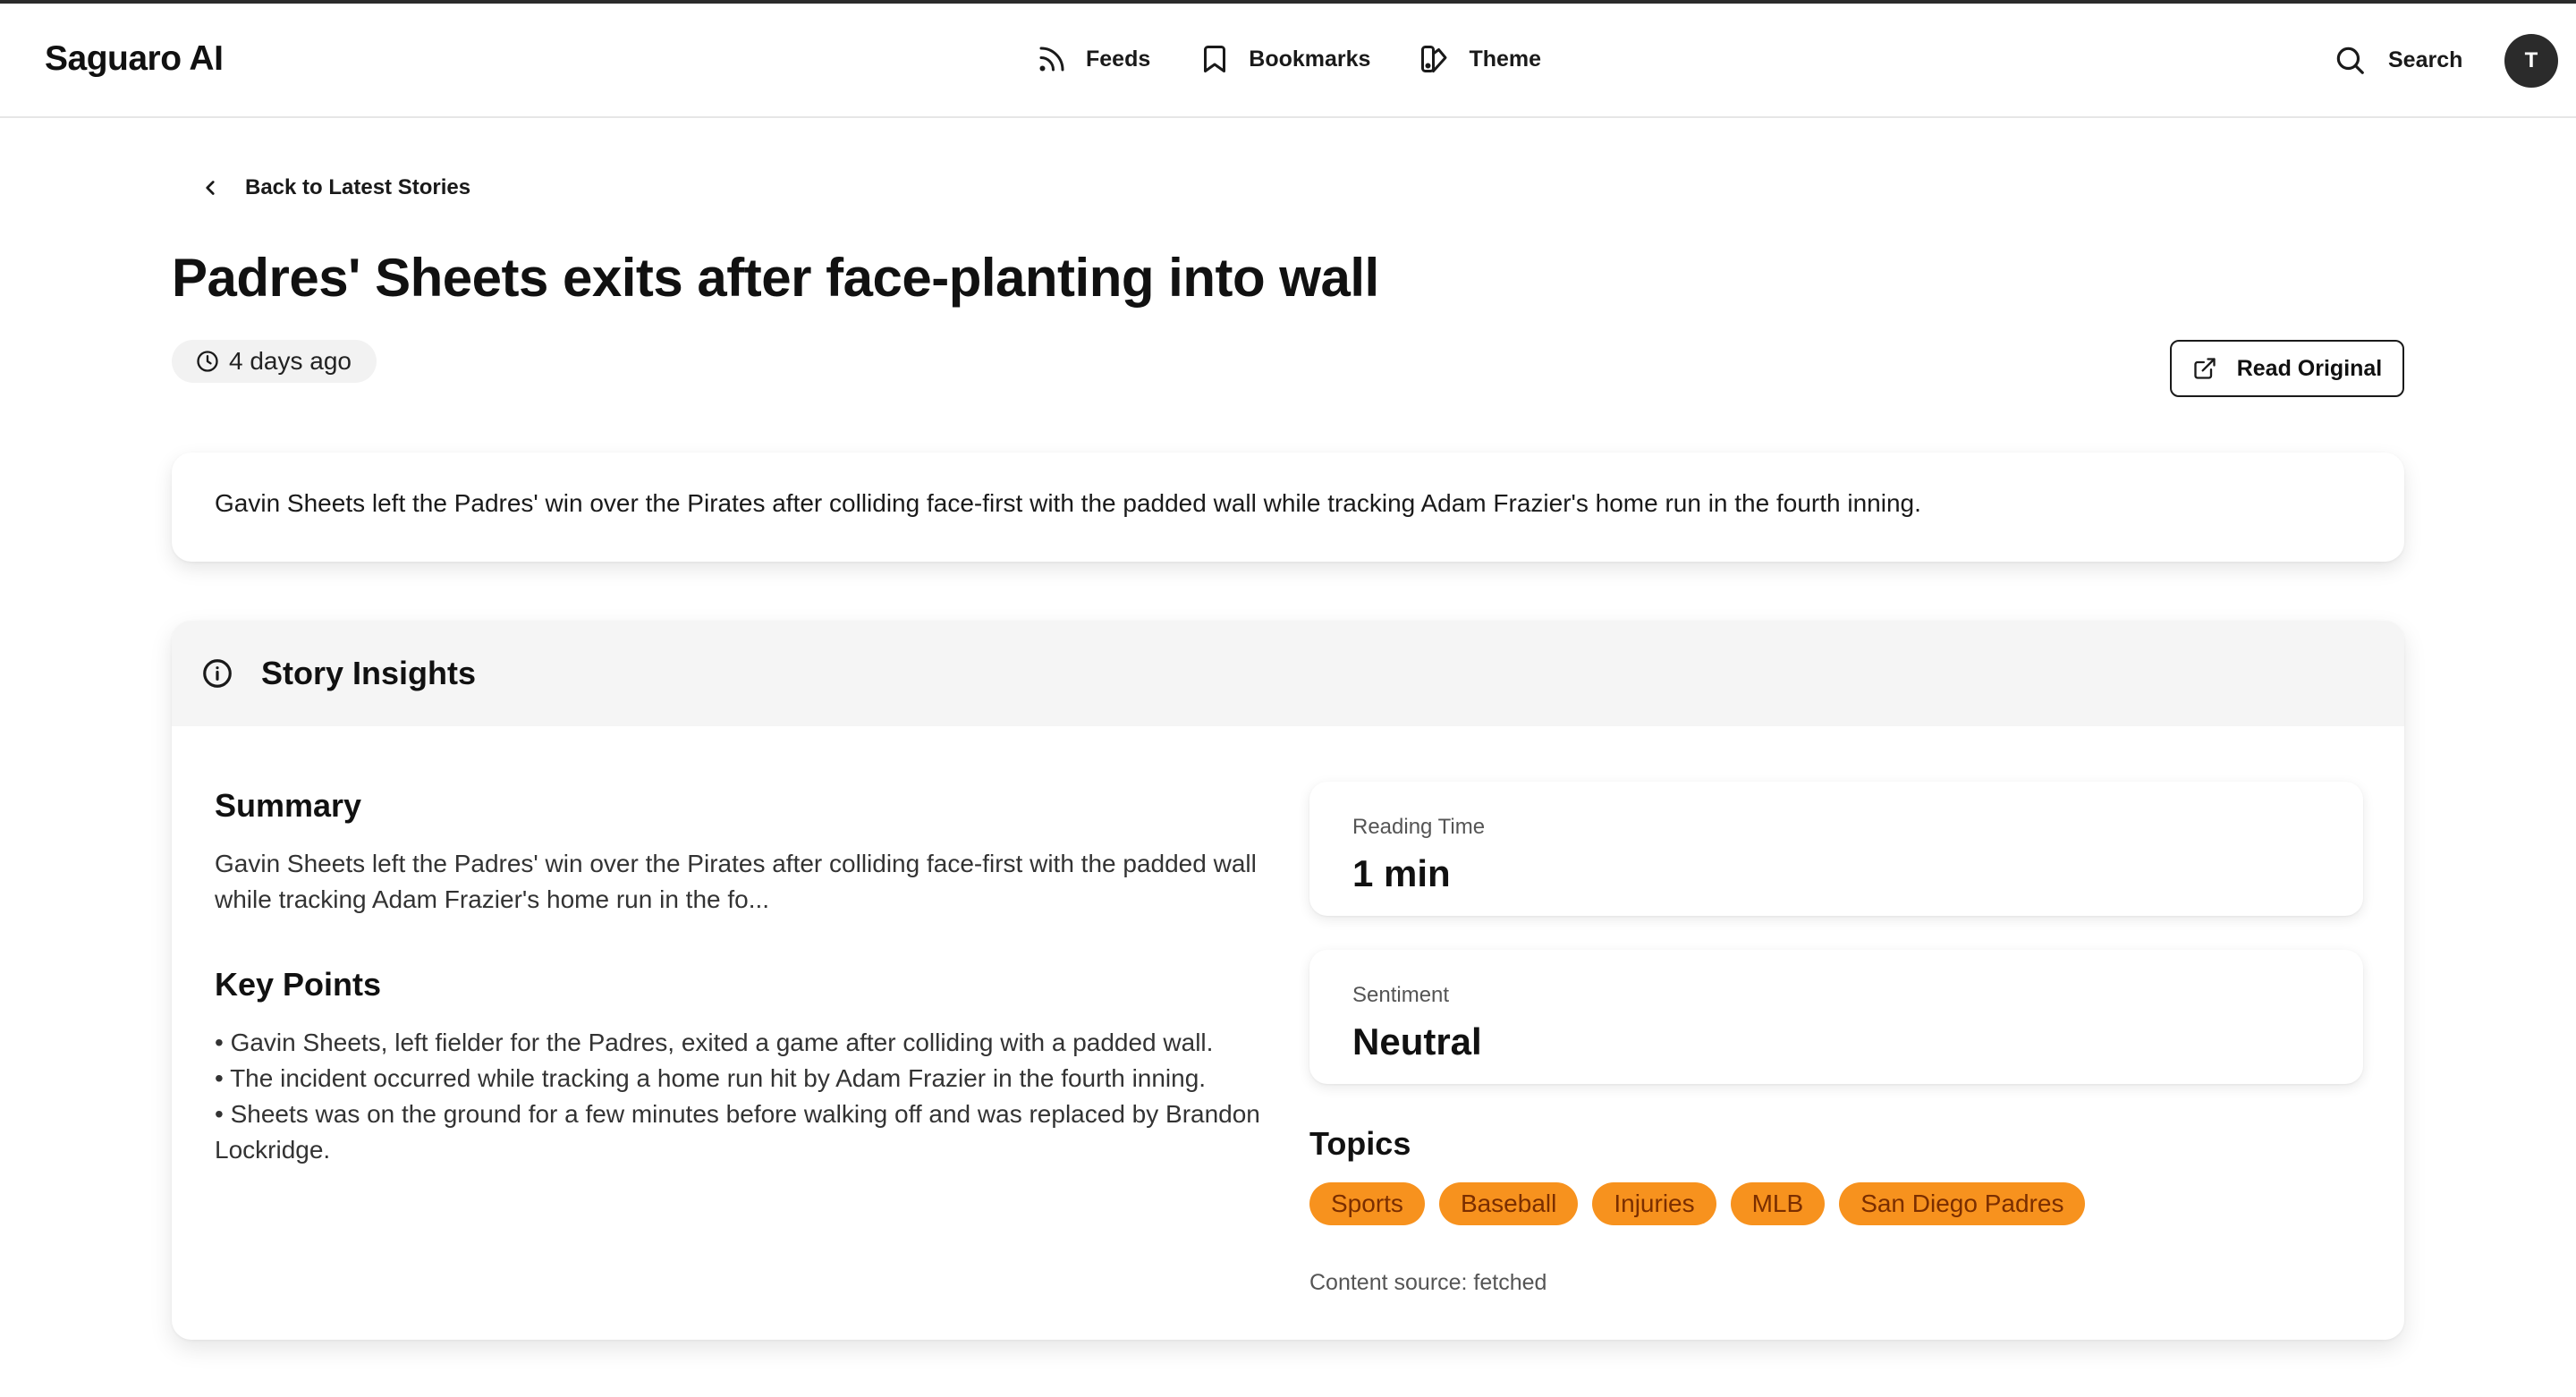  Describe the element at coordinates (217, 673) in the screenshot. I see `info-icon` at that location.